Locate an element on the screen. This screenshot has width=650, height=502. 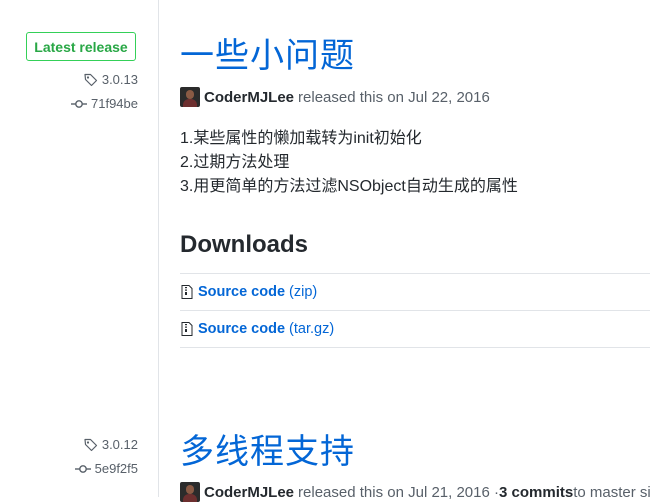
commit-label: 71f94be is located at coordinates (114, 103).